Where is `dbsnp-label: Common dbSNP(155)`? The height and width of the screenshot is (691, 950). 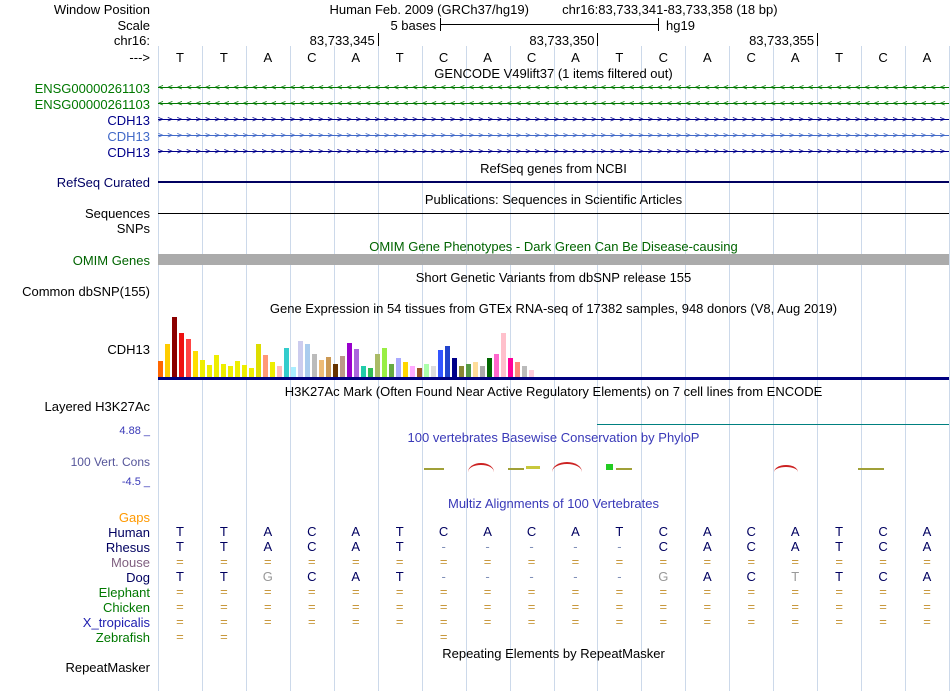
dbsnp-label: Common dbSNP(155) is located at coordinates (75, 291).